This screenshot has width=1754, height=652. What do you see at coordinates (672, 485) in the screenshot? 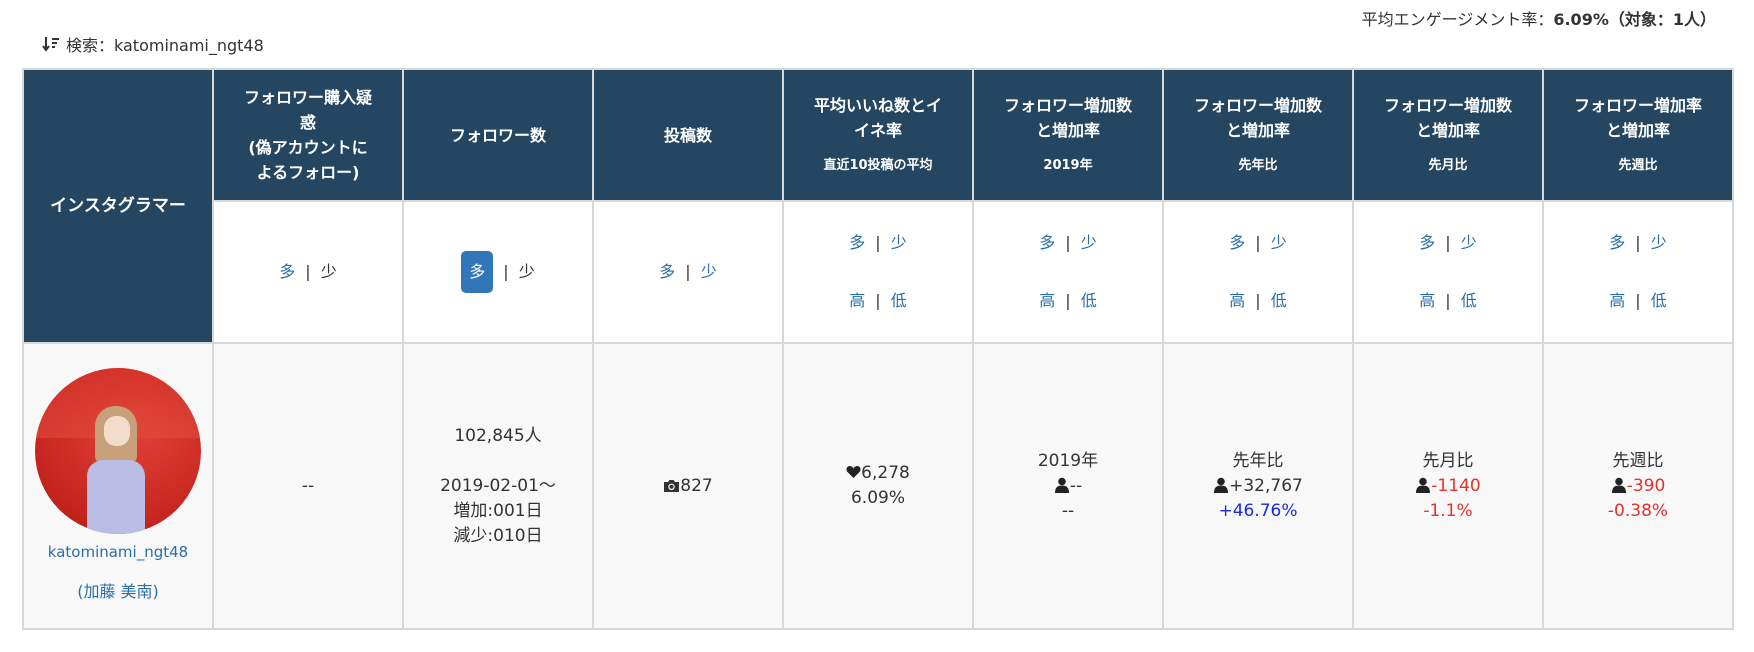
I see `camera-icon` at bounding box center [672, 485].